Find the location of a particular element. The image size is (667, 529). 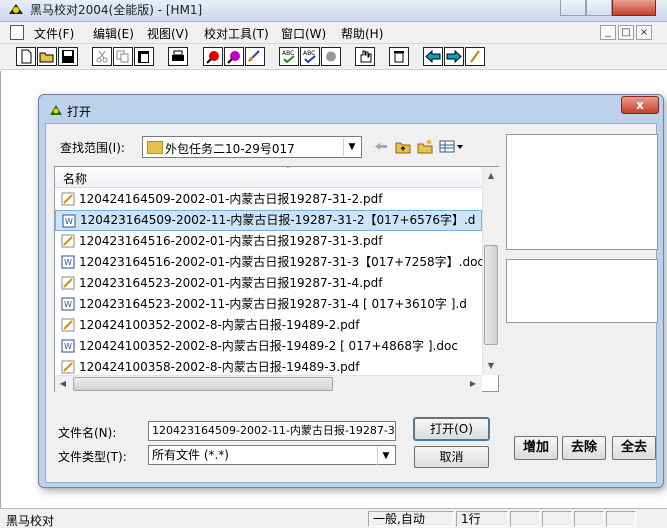

dialog-close-button: x is located at coordinates (640, 105).